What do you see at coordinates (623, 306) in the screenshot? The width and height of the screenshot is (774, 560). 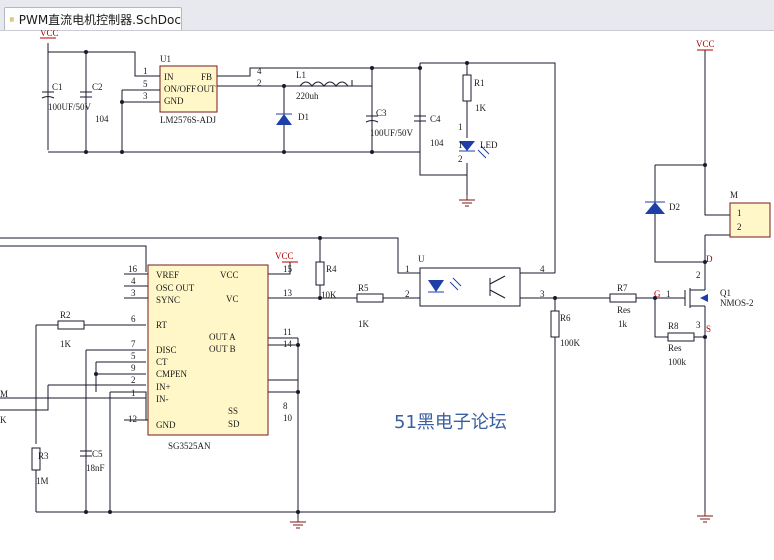 I see `r7-resistor: R7 Res 1k` at bounding box center [623, 306].